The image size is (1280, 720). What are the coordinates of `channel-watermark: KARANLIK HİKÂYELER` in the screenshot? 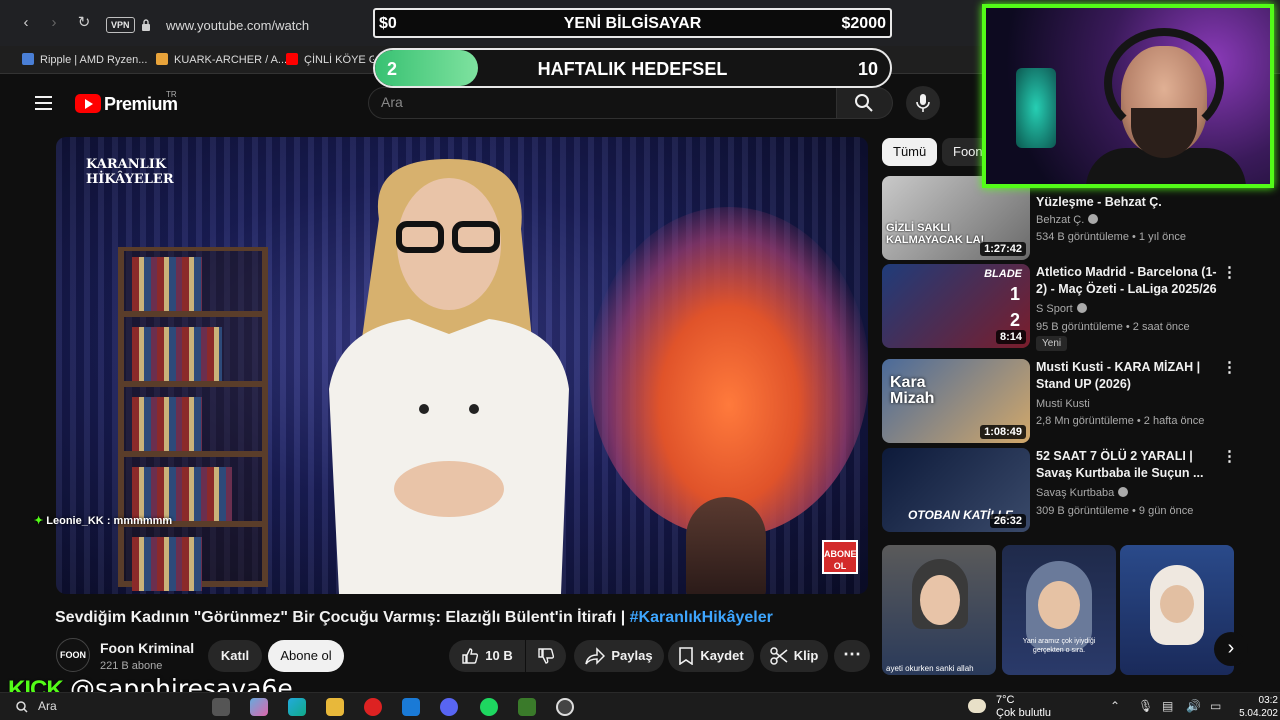 It's located at (130, 172).